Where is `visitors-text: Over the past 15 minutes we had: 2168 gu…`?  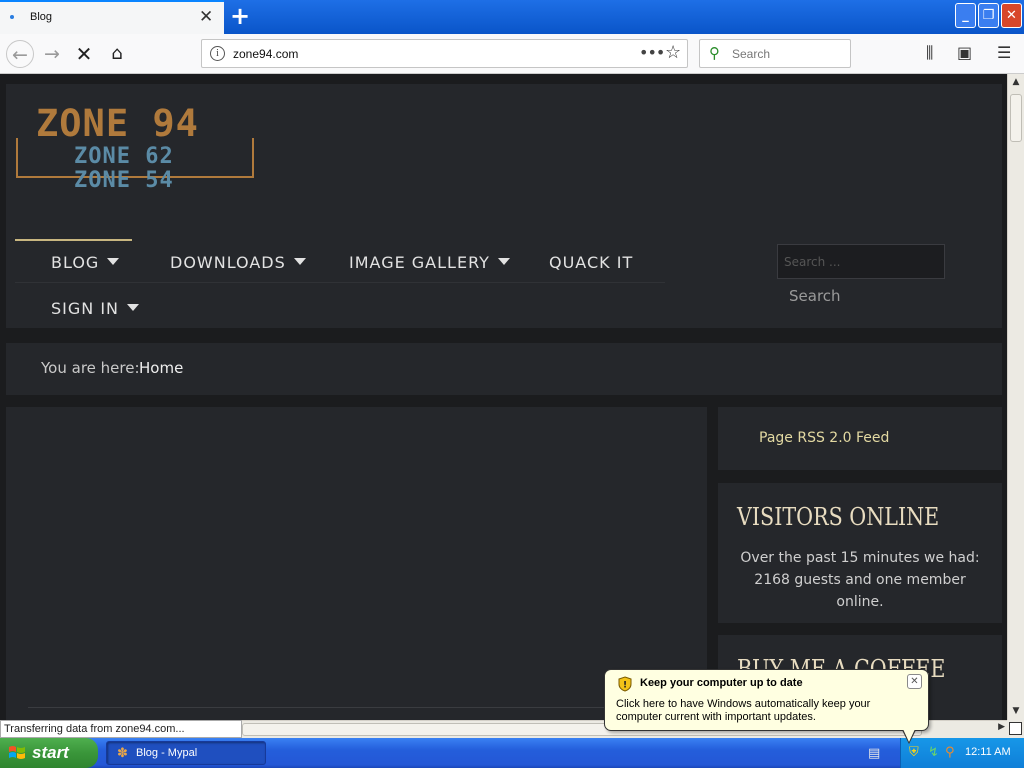 visitors-text: Over the past 15 minutes we had: 2168 gu… is located at coordinates (860, 580).